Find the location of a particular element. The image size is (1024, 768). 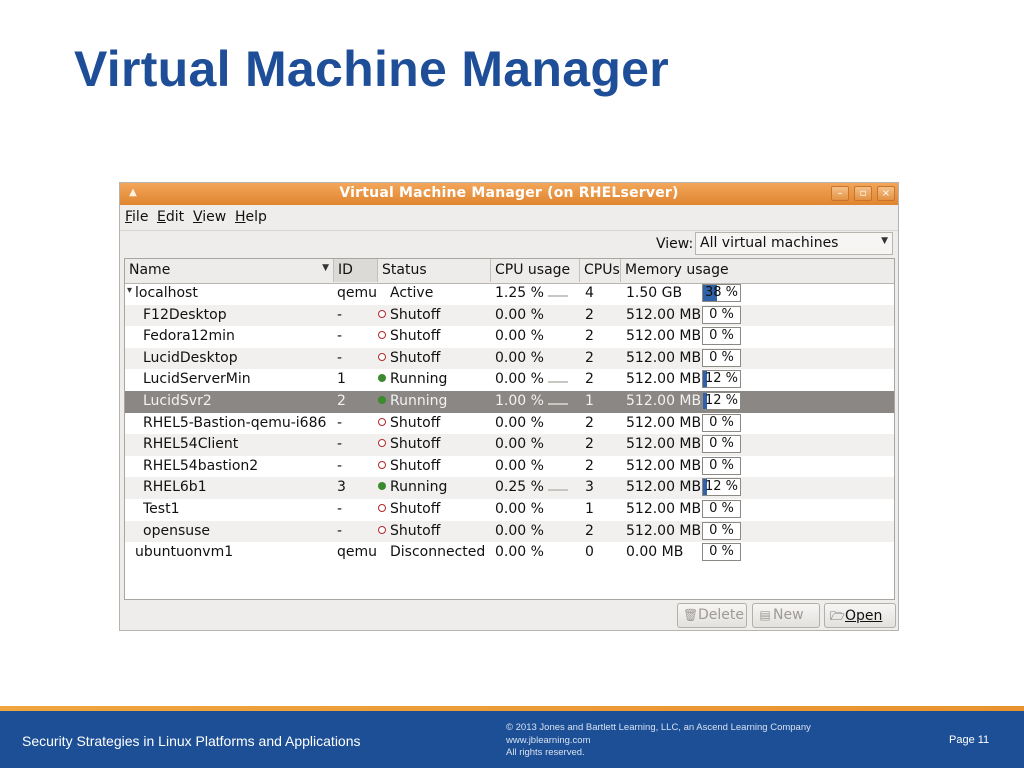

delete-button: 🗑Delete is located at coordinates (712, 615).